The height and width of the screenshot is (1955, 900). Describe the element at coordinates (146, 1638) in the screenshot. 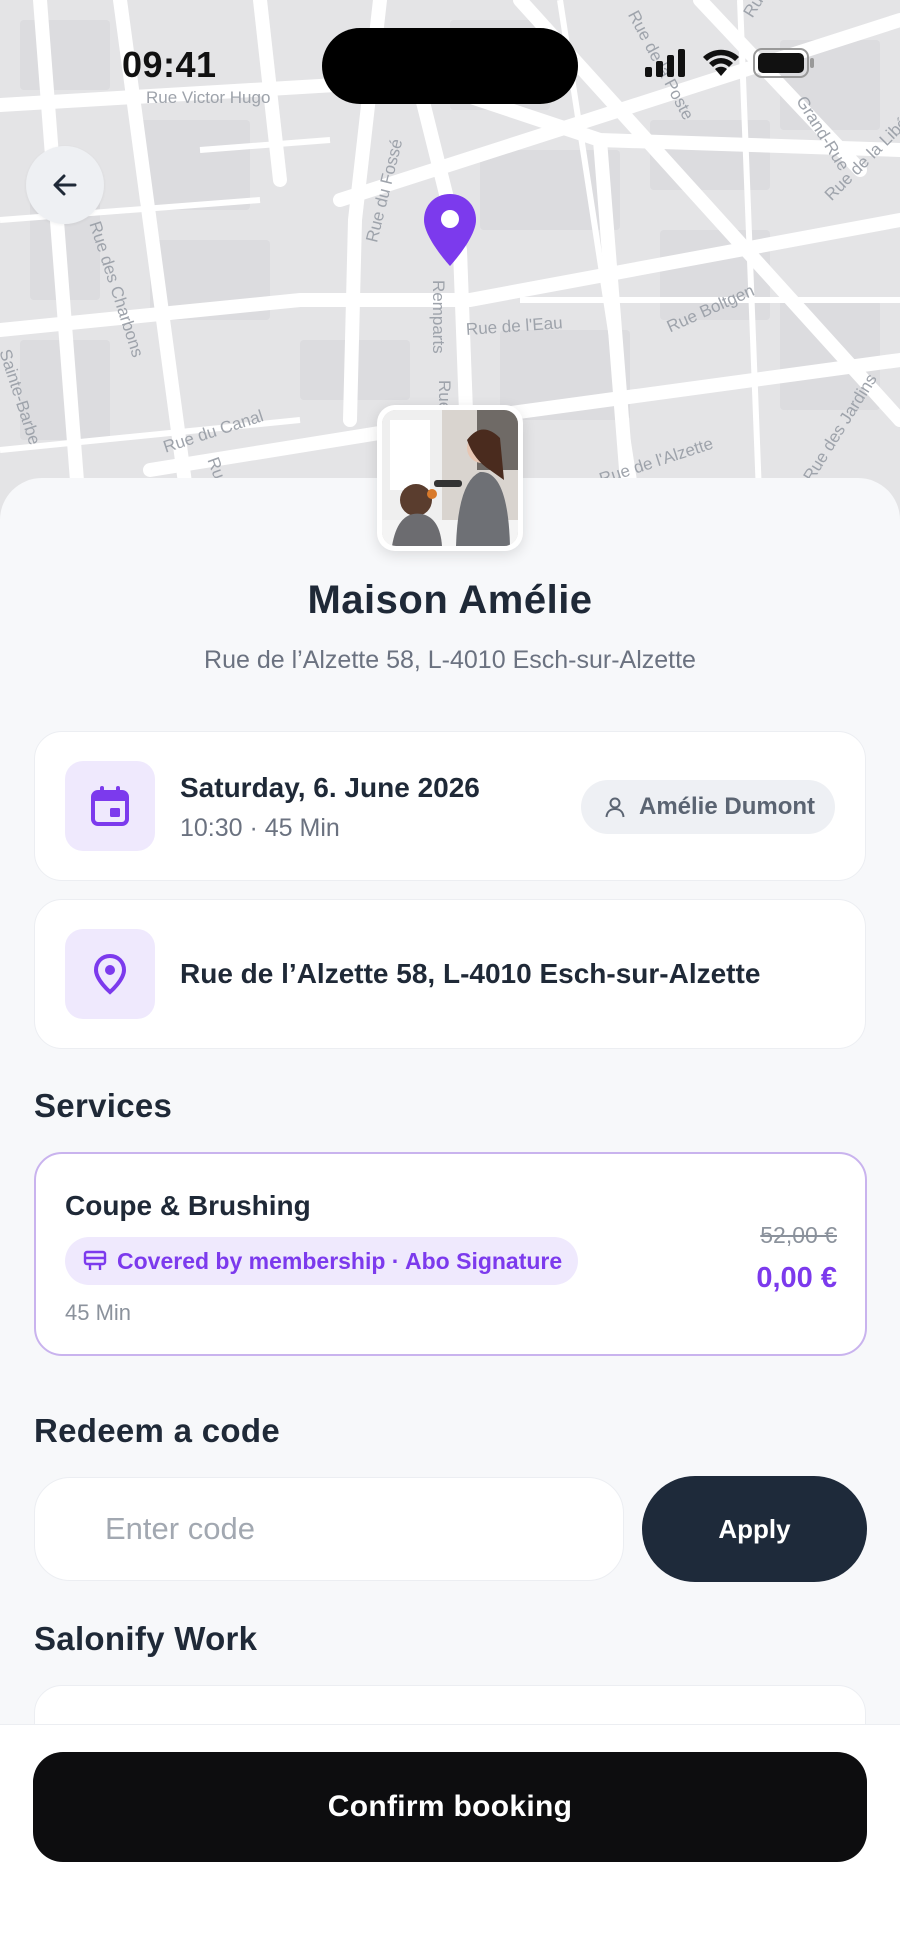

I see `work-heading: Salonify Work` at that location.